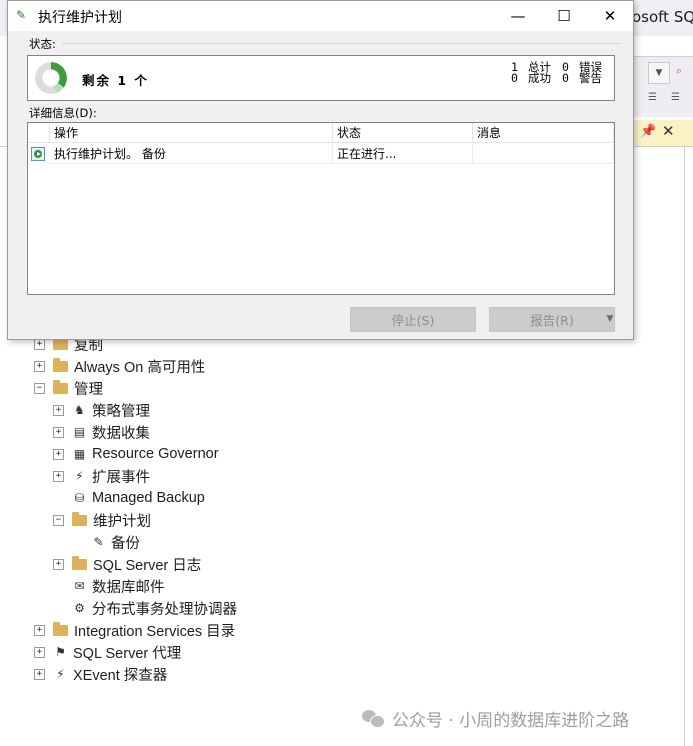 This screenshot has width=693, height=746. Describe the element at coordinates (341, 43) in the screenshot. I see `status-divider` at that location.